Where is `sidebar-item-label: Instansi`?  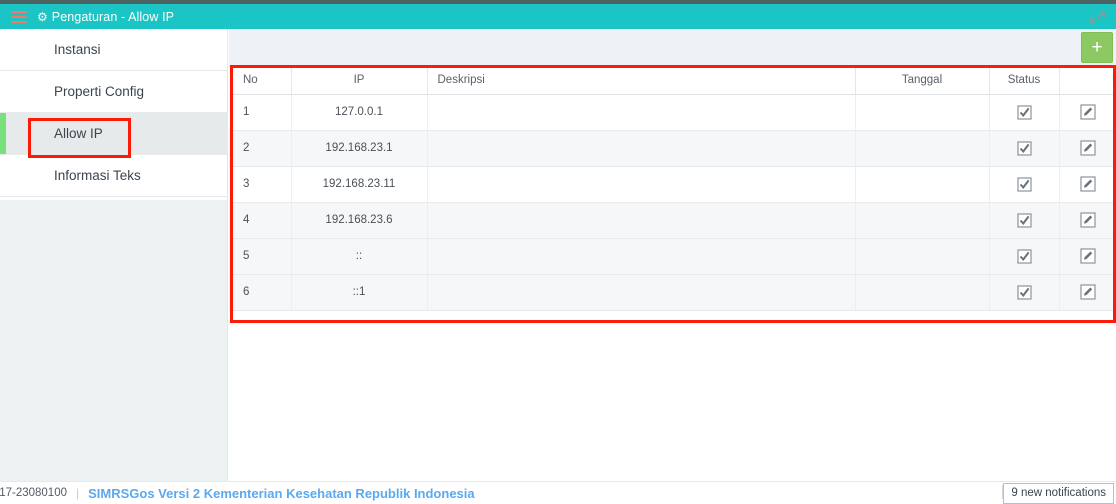 sidebar-item-label: Instansi is located at coordinates (77, 49).